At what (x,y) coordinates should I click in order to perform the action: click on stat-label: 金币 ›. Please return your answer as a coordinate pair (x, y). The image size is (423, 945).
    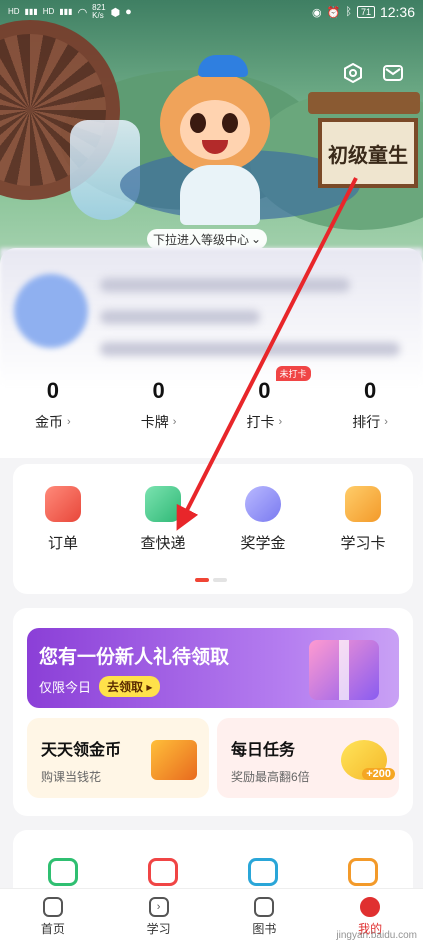
    Looking at the image, I should click on (53, 422).